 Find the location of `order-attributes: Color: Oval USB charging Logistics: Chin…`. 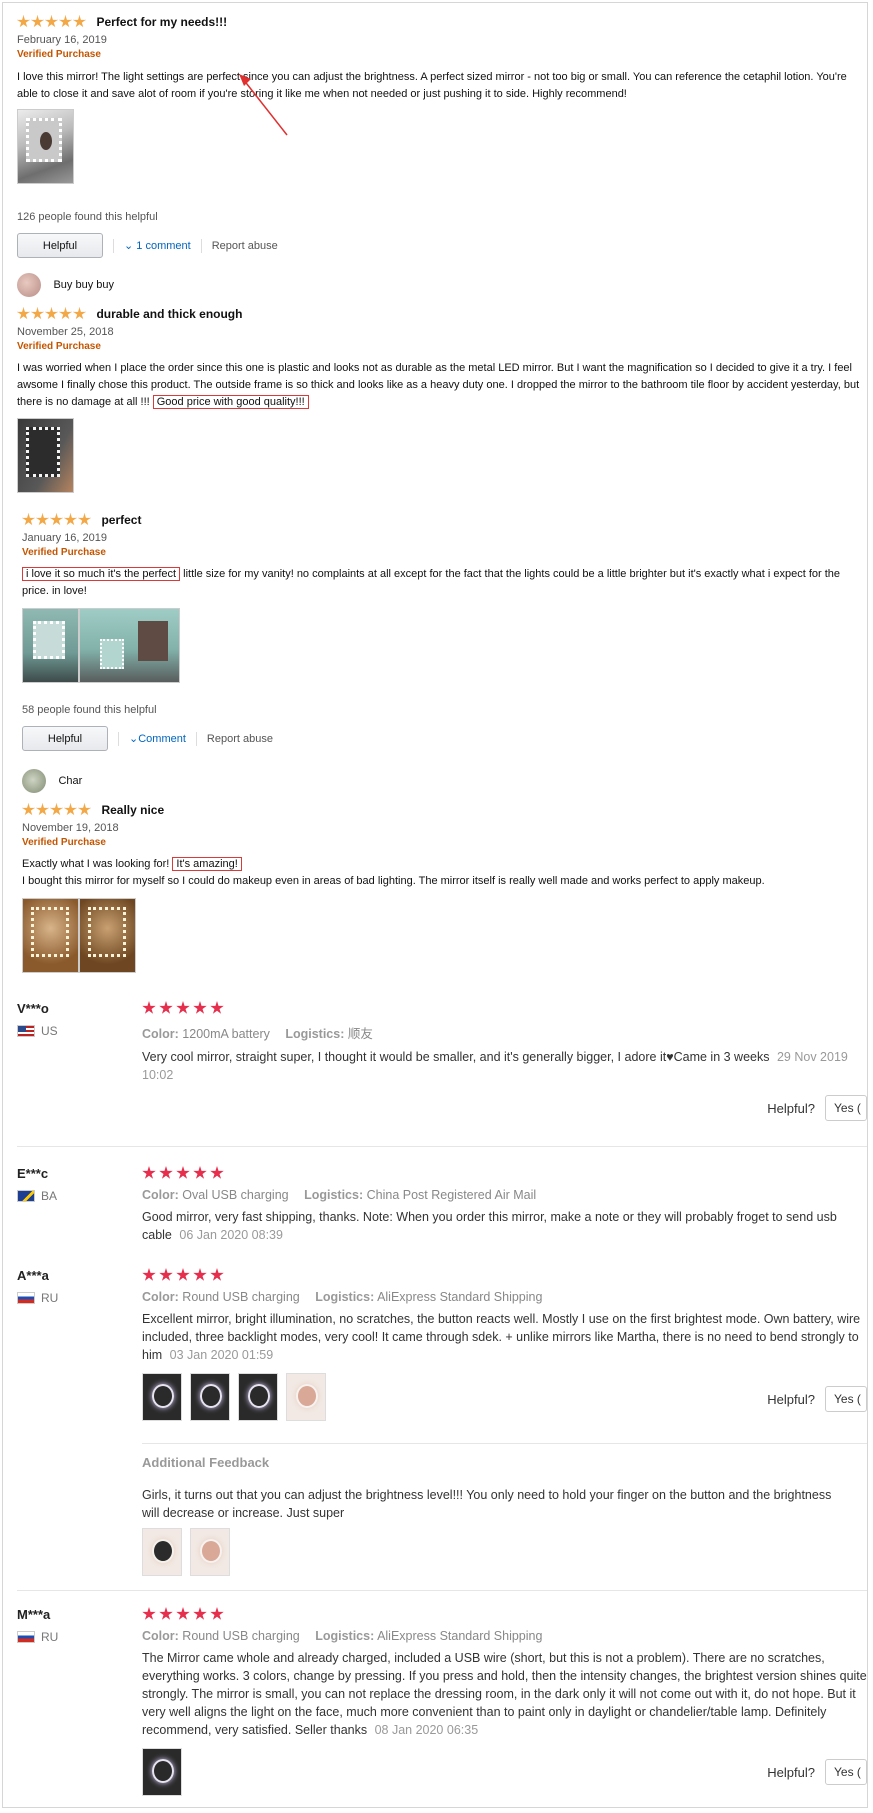

order-attributes: Color: Oval USB charging Logistics: Chin… is located at coordinates (504, 1195).